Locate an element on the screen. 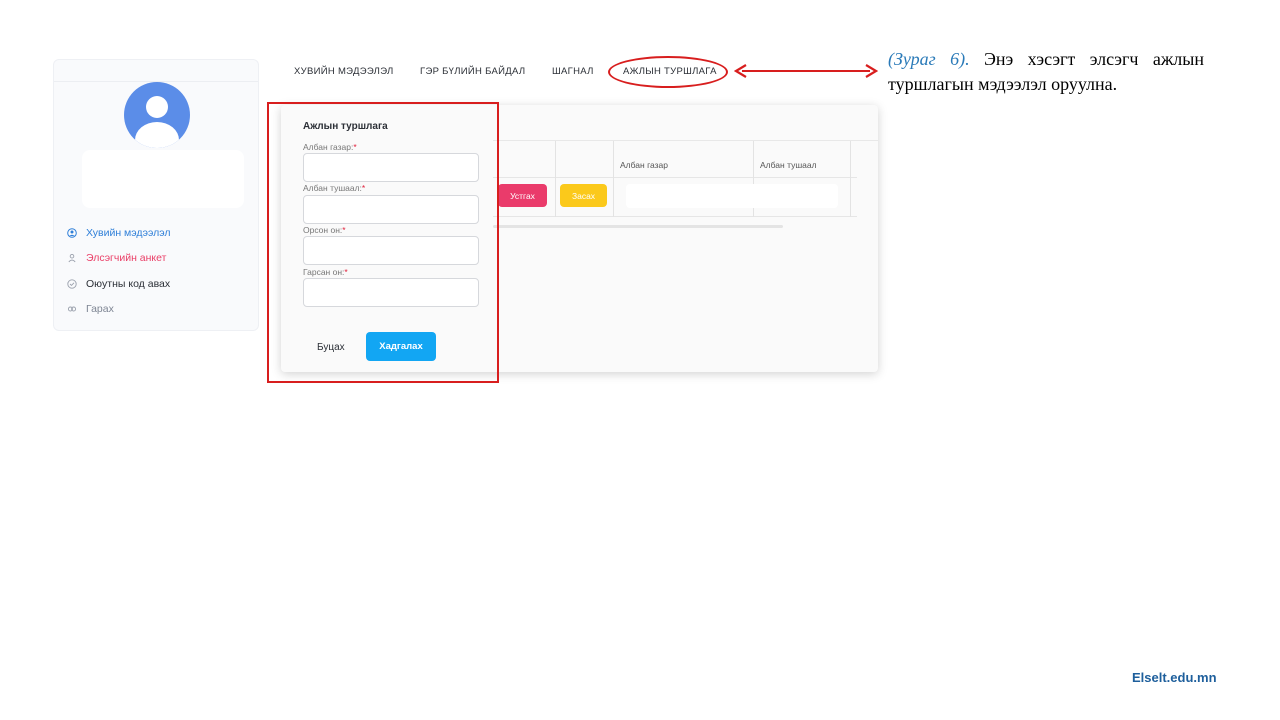  sidebar-item-applicant-form: Элсэгчийн анкет is located at coordinates (161, 259).